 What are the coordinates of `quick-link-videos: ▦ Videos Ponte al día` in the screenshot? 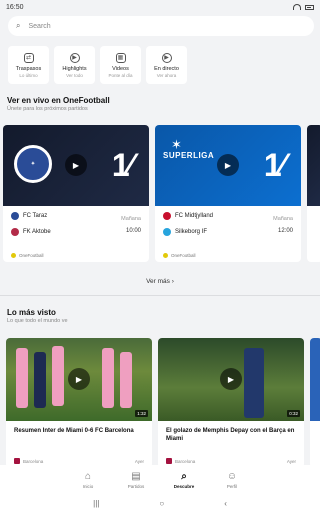 It's located at (120, 65).